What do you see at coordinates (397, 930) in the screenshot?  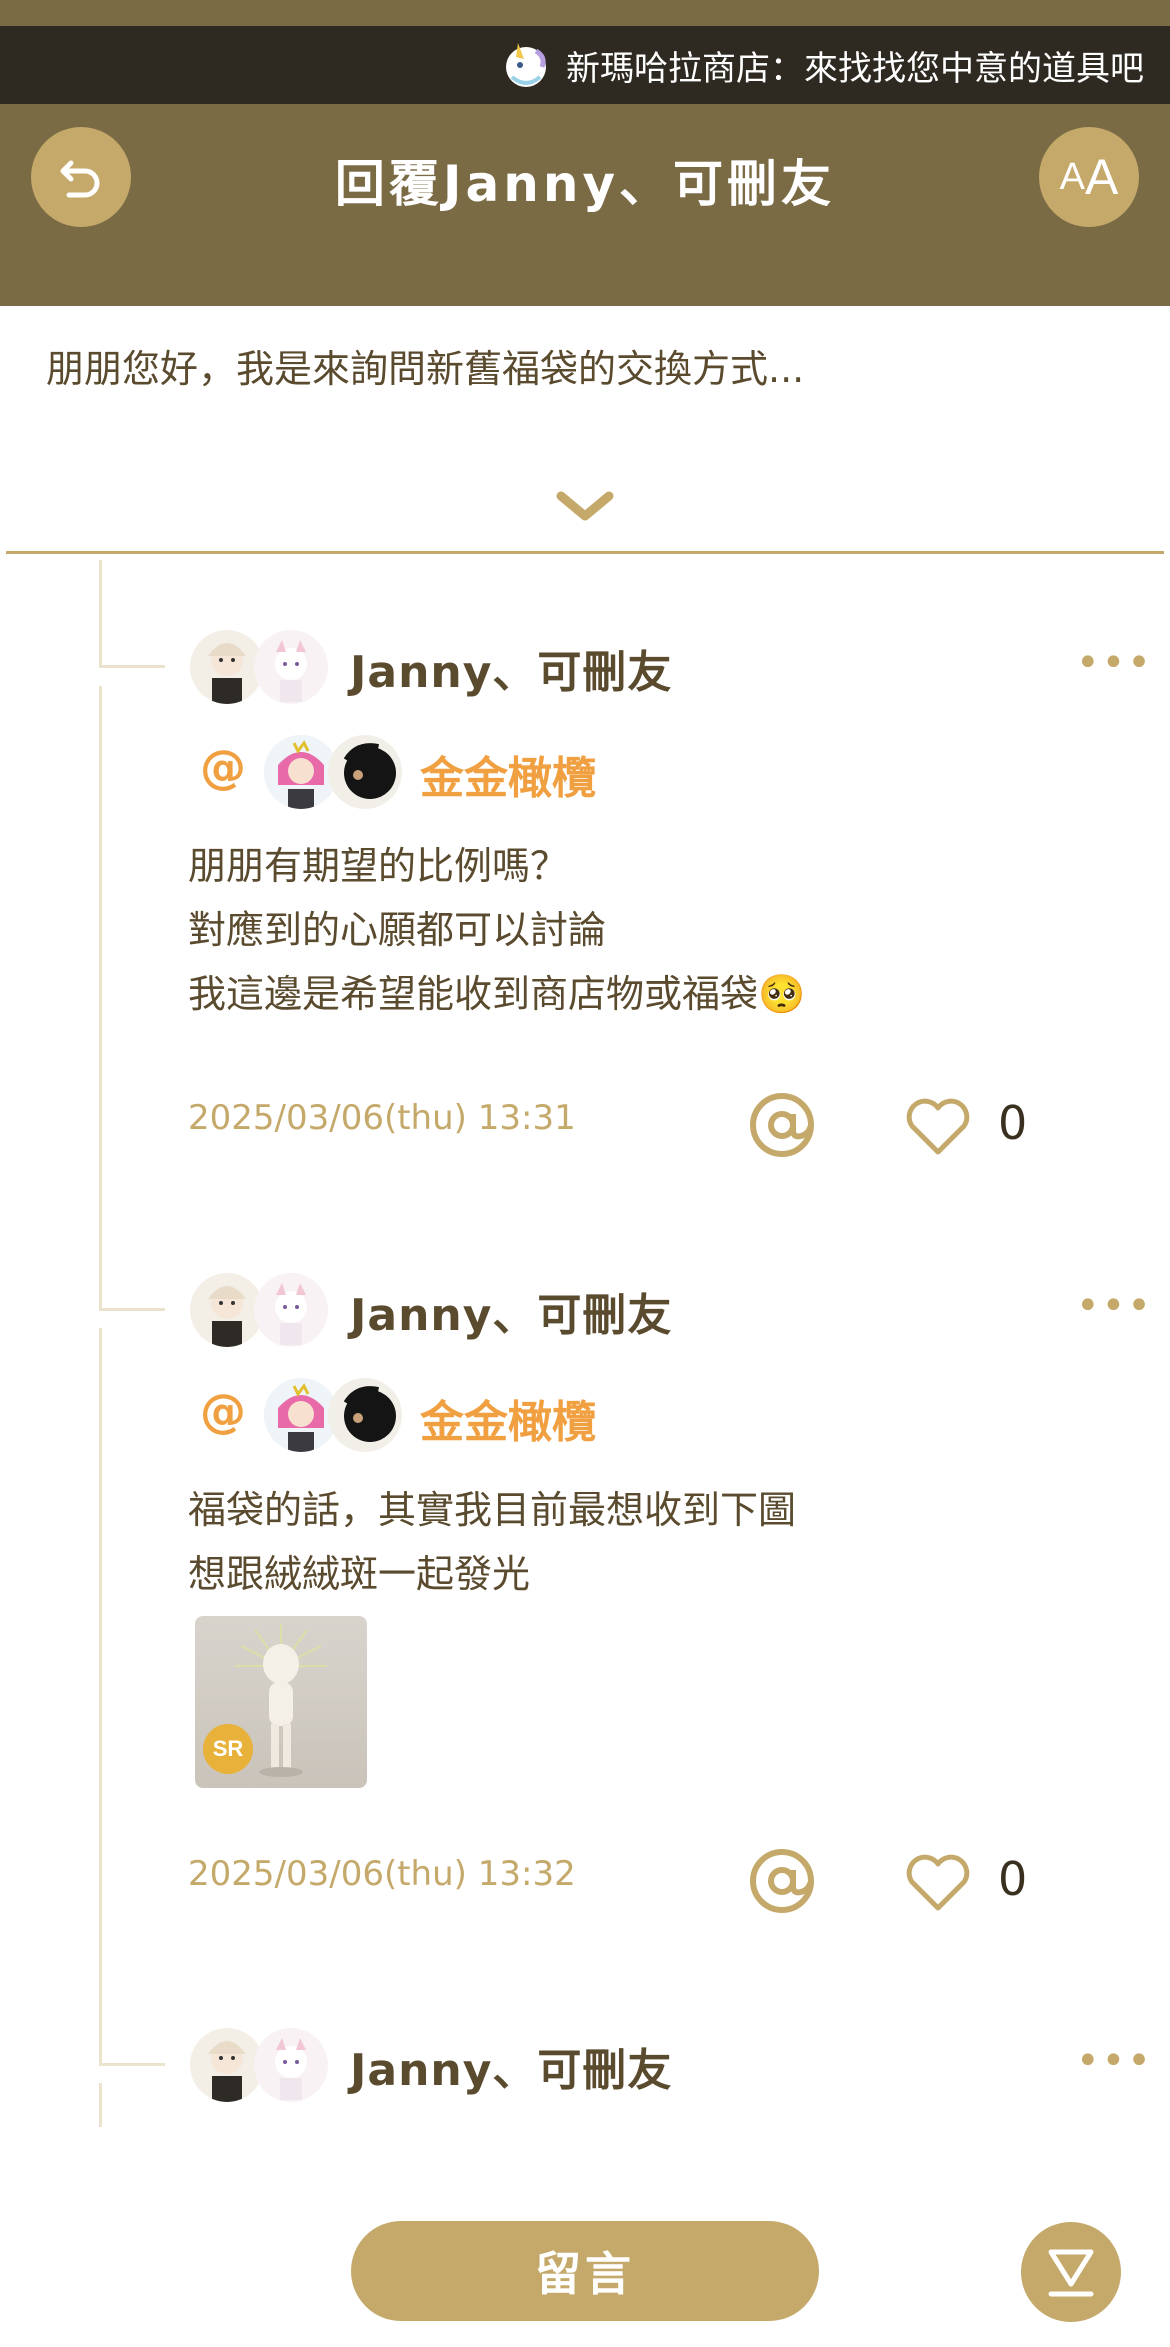 I see `reply-text-line: 對應到的心願都可以討論` at bounding box center [397, 930].